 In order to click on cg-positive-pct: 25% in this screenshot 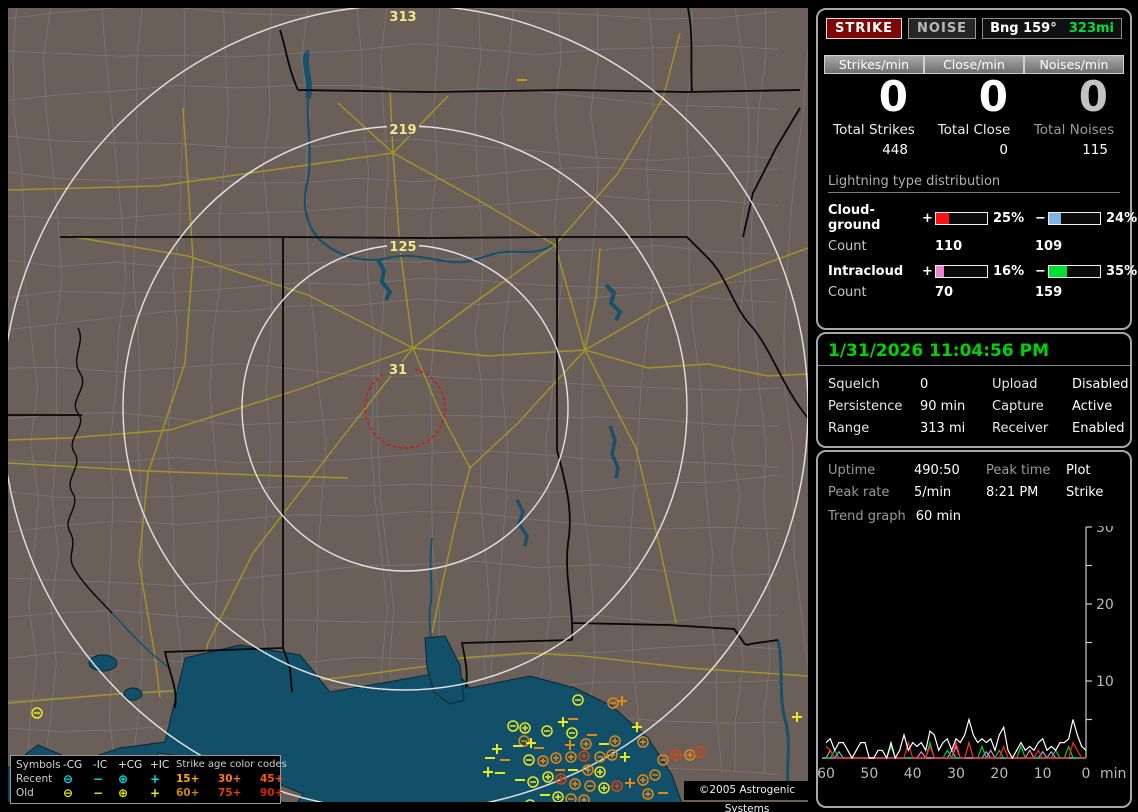, I will do `click(1009, 218)`.